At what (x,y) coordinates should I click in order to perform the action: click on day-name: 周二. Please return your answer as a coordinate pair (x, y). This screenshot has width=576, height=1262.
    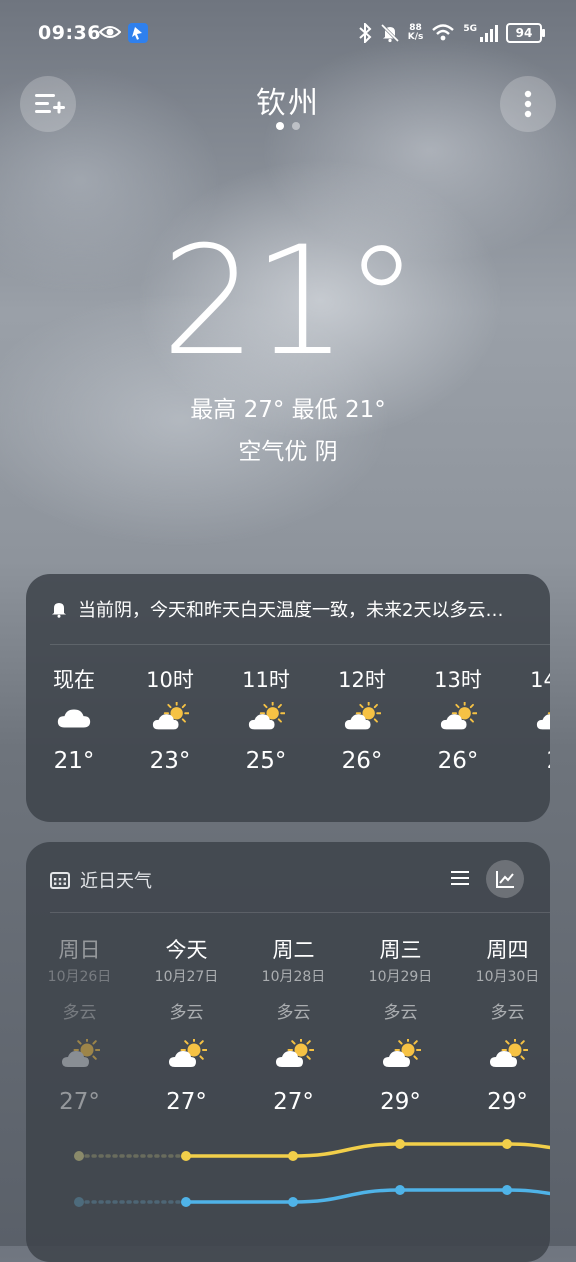
    Looking at the image, I should click on (293, 950).